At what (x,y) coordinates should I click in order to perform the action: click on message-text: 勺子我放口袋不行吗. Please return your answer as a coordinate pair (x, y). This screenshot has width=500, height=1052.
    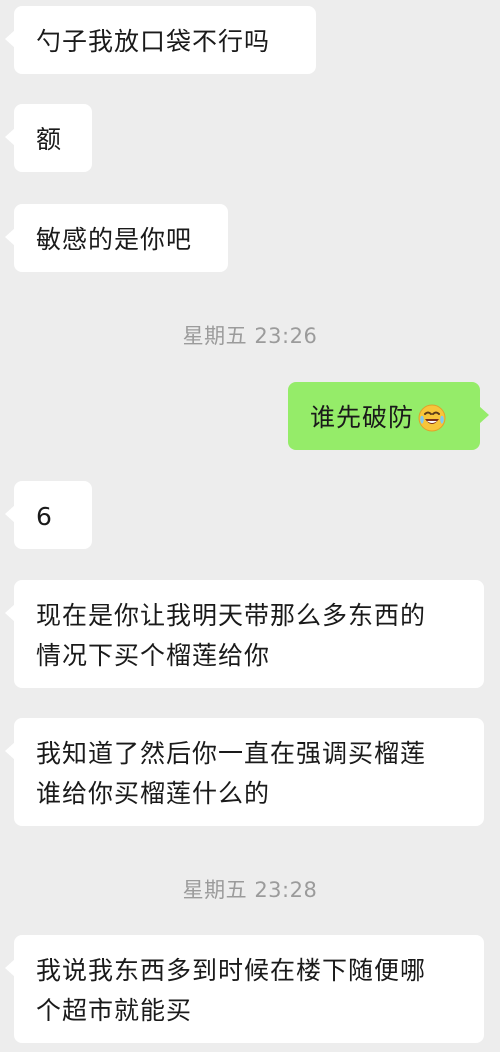
    Looking at the image, I should click on (166, 42).